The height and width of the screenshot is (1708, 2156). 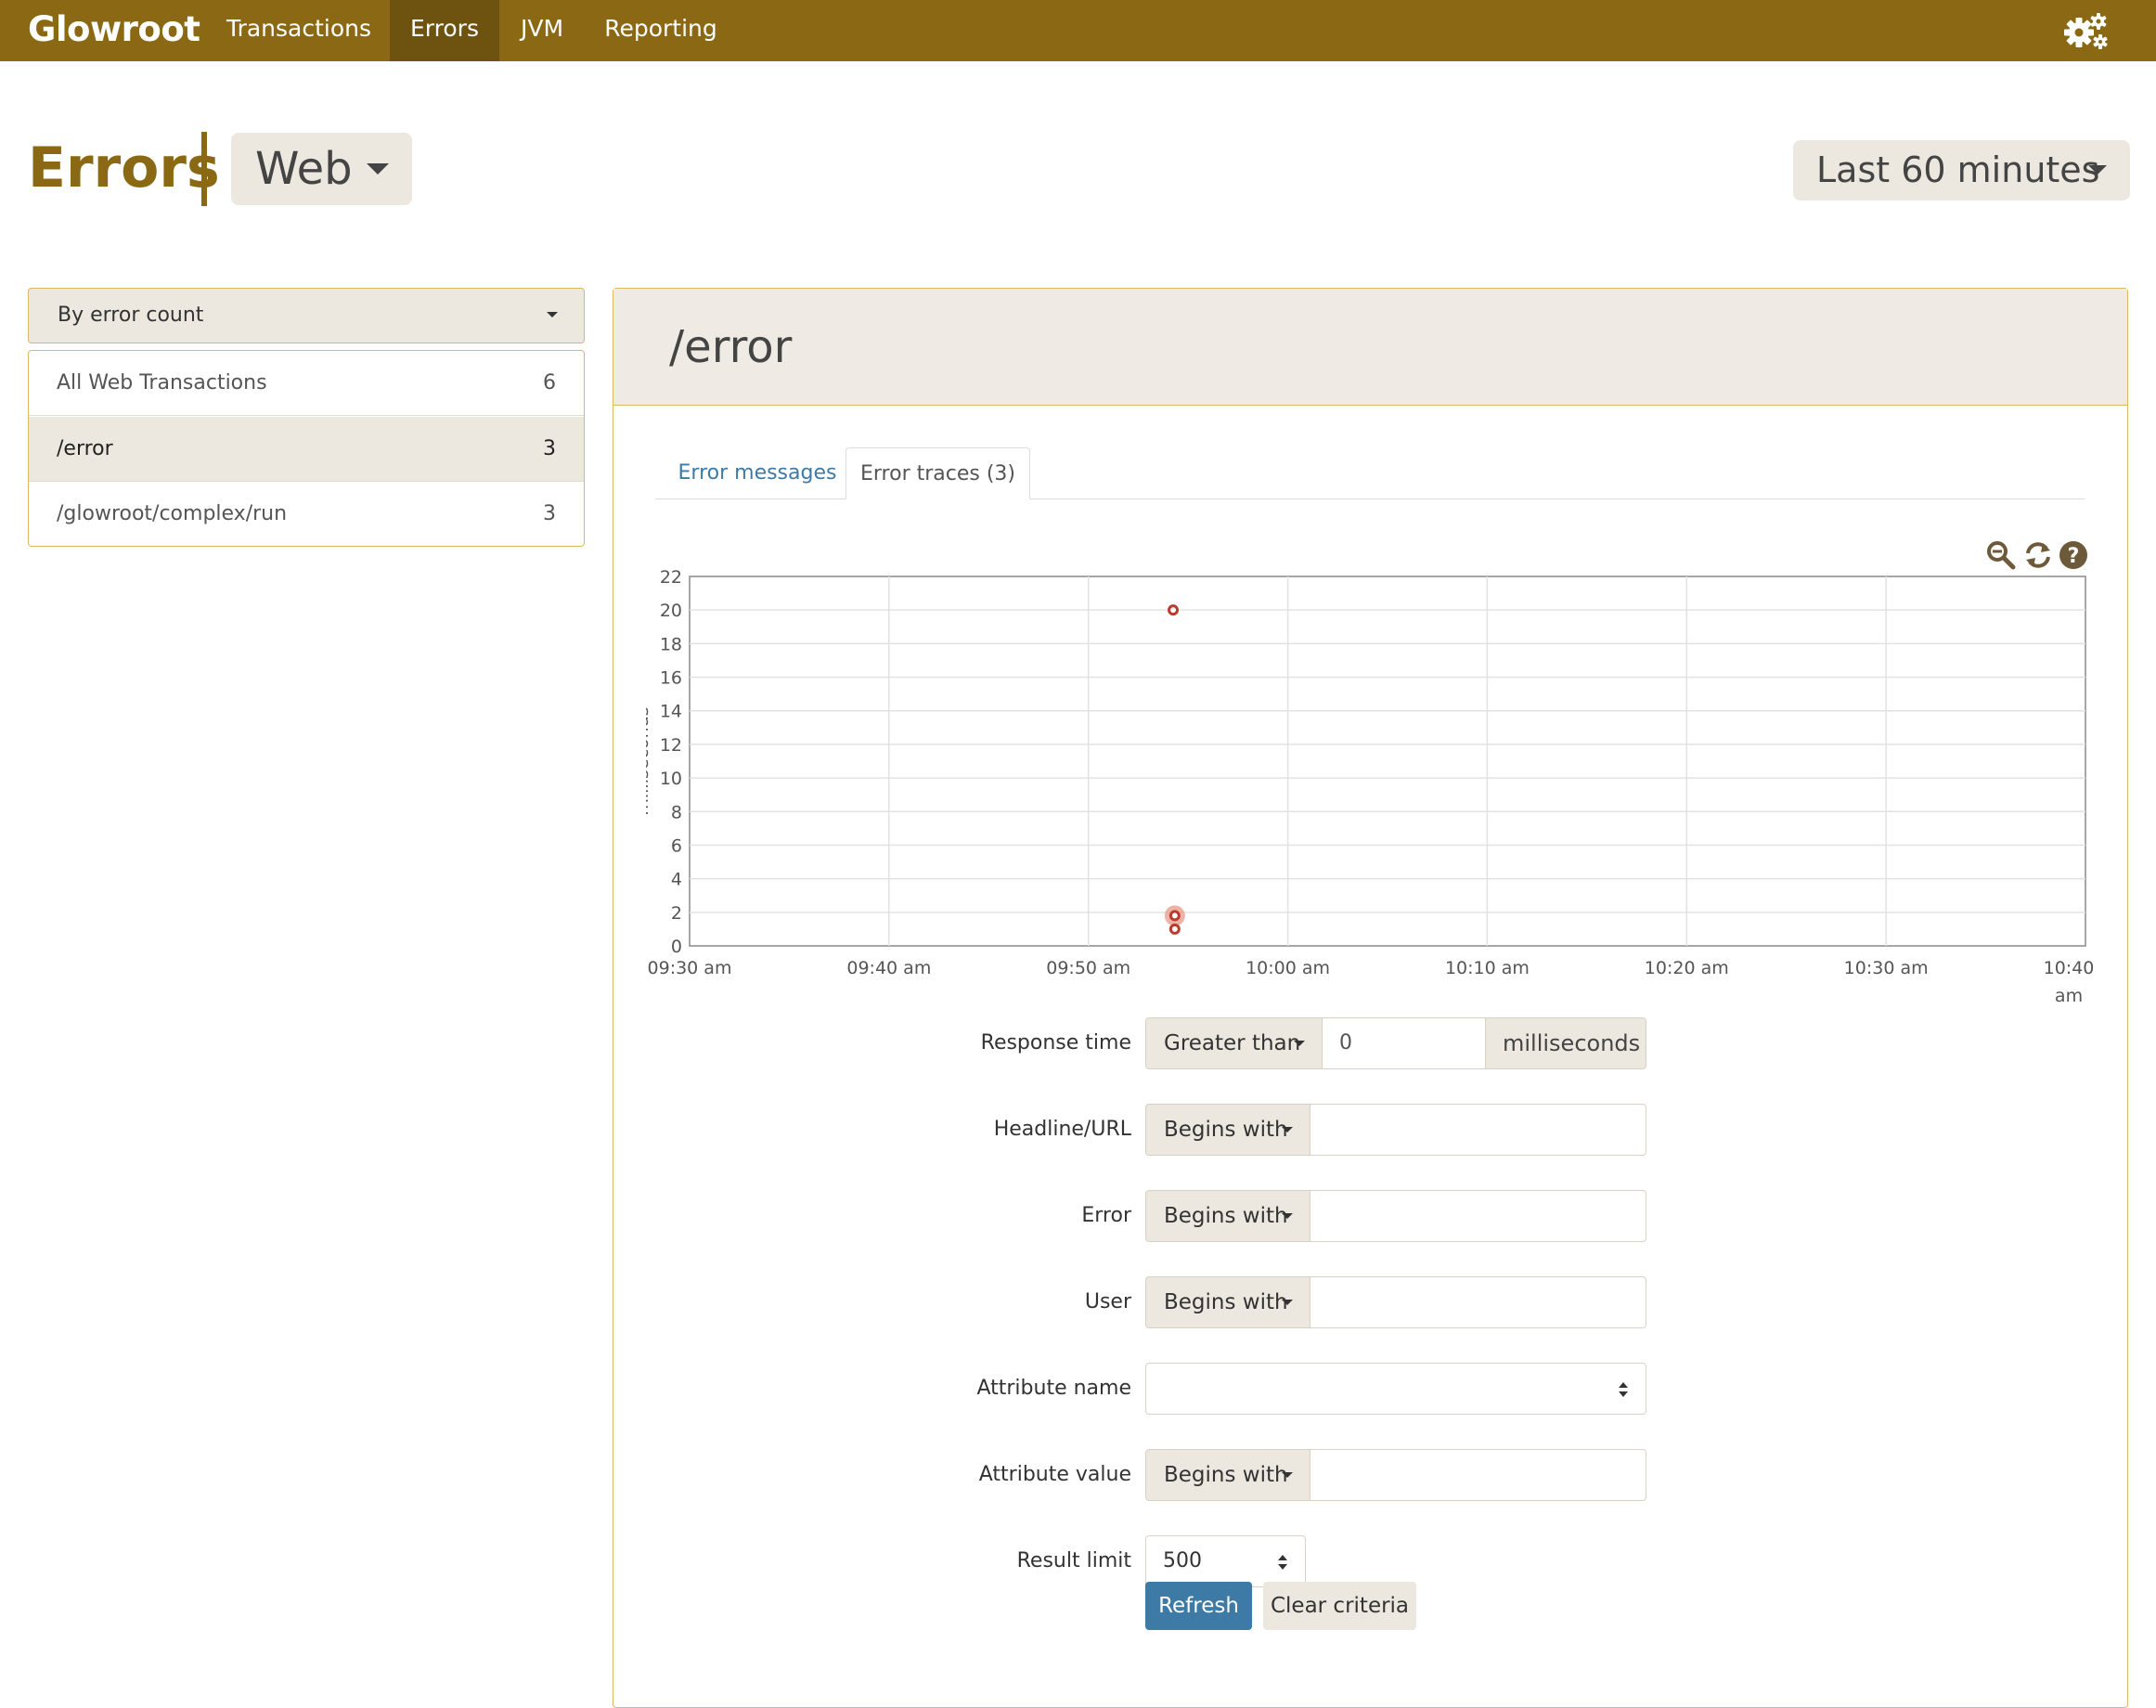 I want to click on operator-label: Greater than, so click(x=1232, y=1043).